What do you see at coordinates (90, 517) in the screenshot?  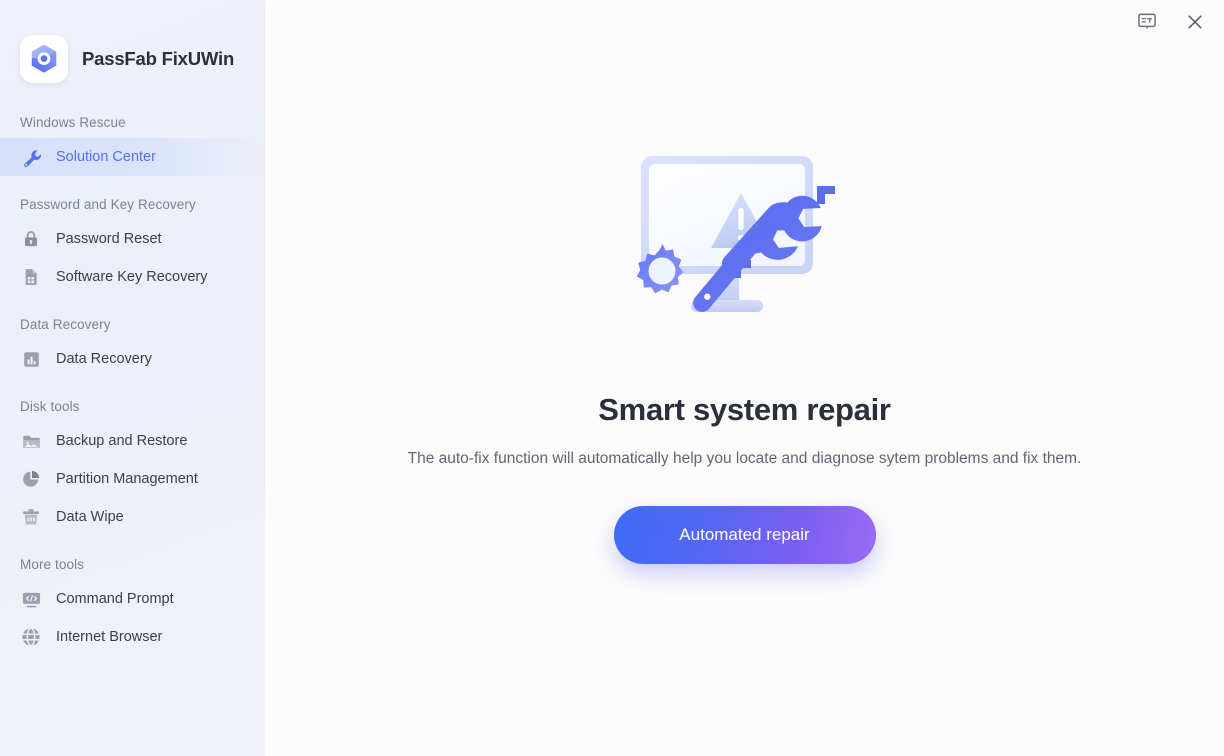 I see `sidebar-item-label: Data Wipe` at bounding box center [90, 517].